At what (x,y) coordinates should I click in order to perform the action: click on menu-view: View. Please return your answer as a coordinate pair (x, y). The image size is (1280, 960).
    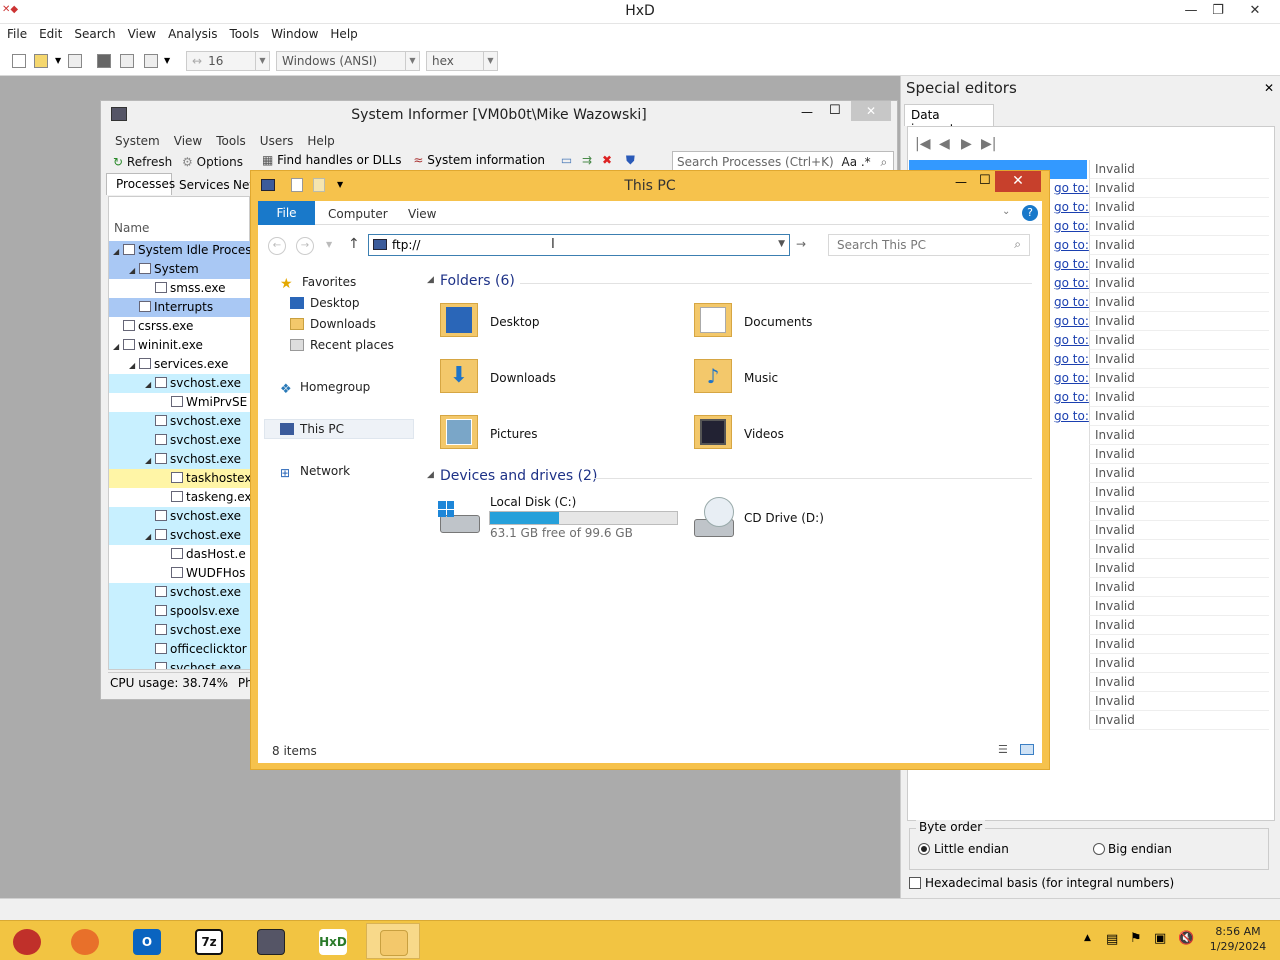
    Looking at the image, I should click on (141, 32).